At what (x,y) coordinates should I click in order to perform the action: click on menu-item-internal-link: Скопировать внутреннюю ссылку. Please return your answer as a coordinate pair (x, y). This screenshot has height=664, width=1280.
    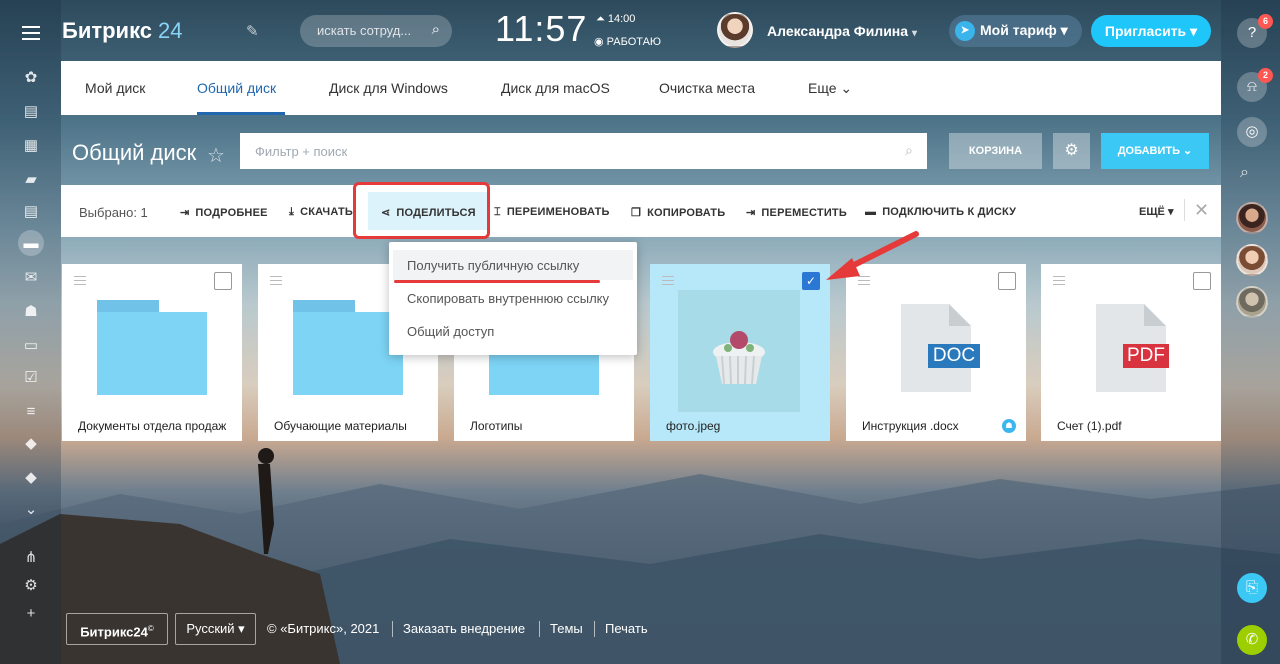
    Looking at the image, I should click on (508, 298).